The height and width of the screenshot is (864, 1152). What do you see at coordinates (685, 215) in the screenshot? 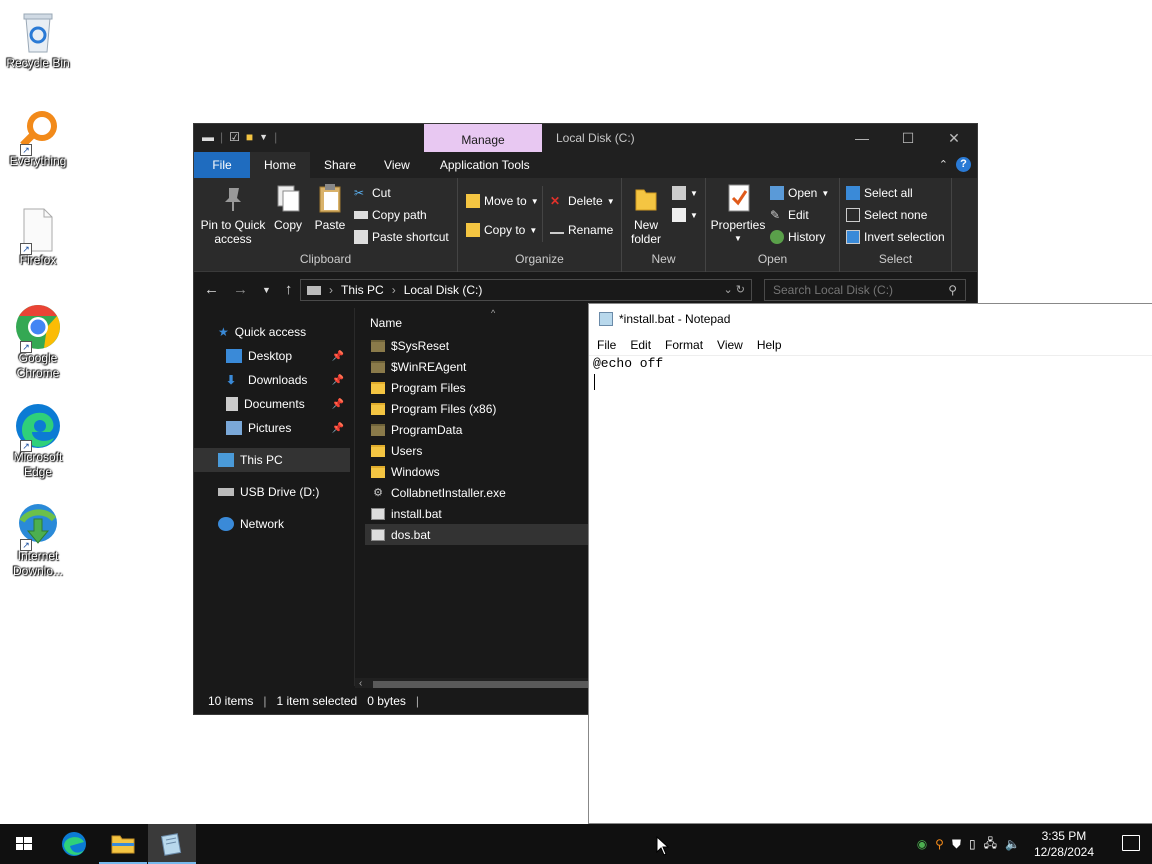
I see `easy-access-button: ▼` at bounding box center [685, 215].